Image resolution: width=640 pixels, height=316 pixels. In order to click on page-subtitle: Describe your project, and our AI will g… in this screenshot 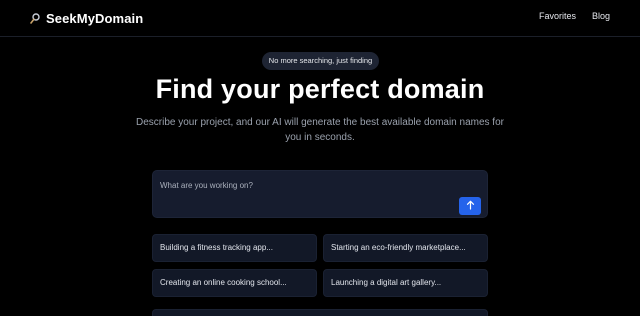, I will do `click(320, 130)`.